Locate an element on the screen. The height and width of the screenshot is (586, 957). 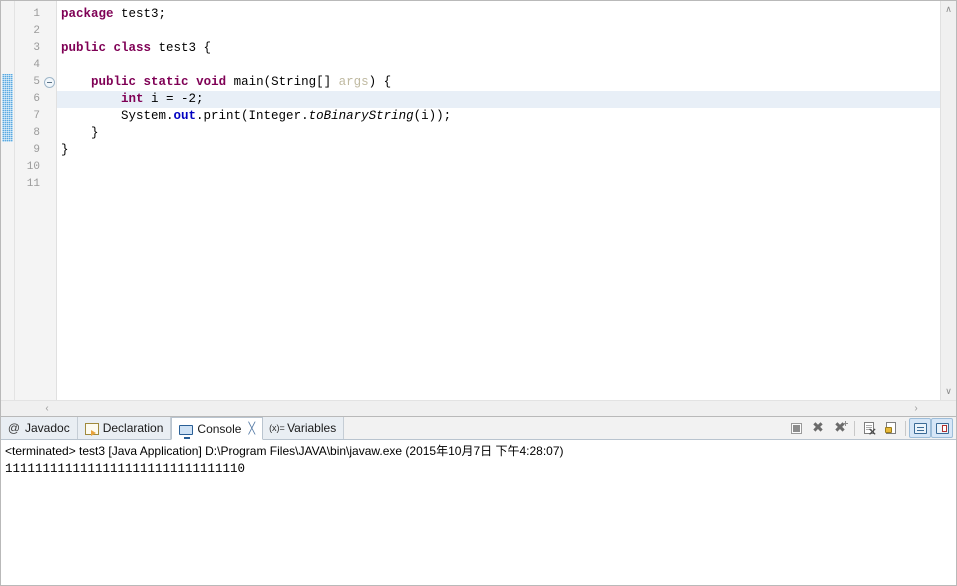
pin-console-button is located at coordinates (920, 428).